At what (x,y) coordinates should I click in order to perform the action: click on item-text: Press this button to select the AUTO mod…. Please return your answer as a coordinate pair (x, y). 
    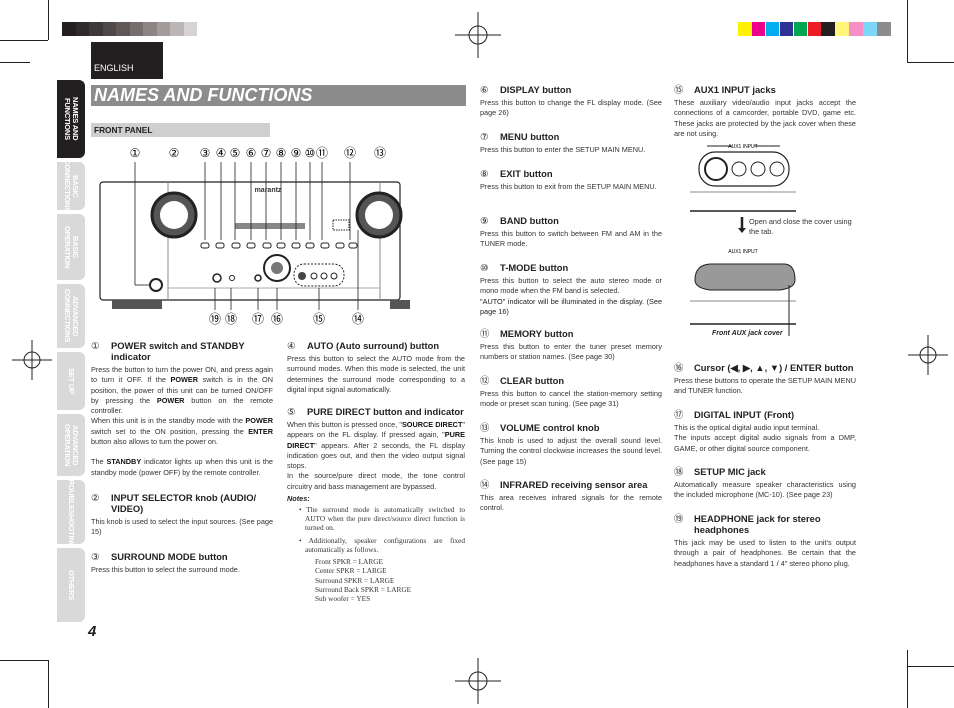
    Looking at the image, I should click on (376, 374).